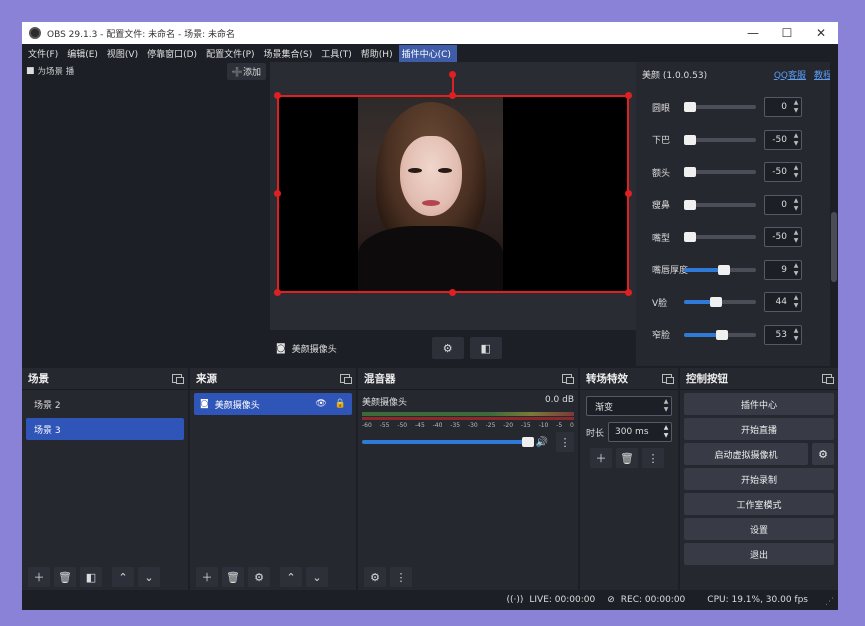  I want to click on menu-view: 视图(V), so click(124, 53).